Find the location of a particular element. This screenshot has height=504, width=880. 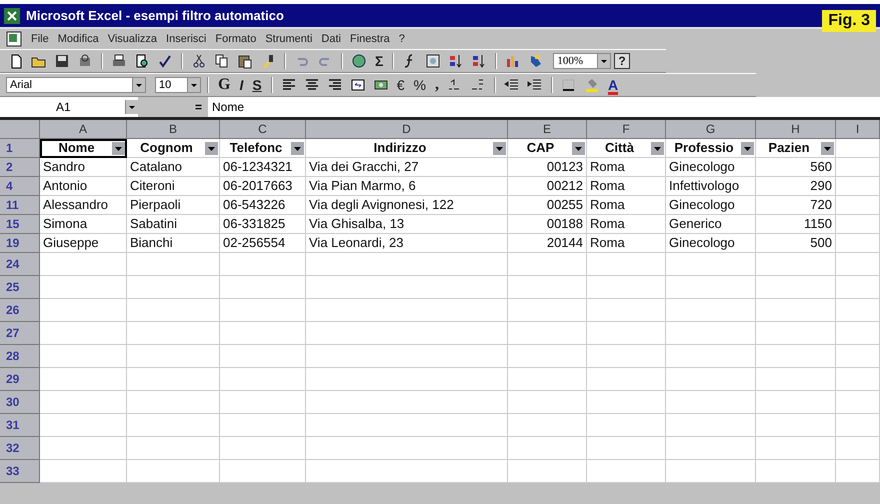

formula-field: Nome is located at coordinates (544, 107).